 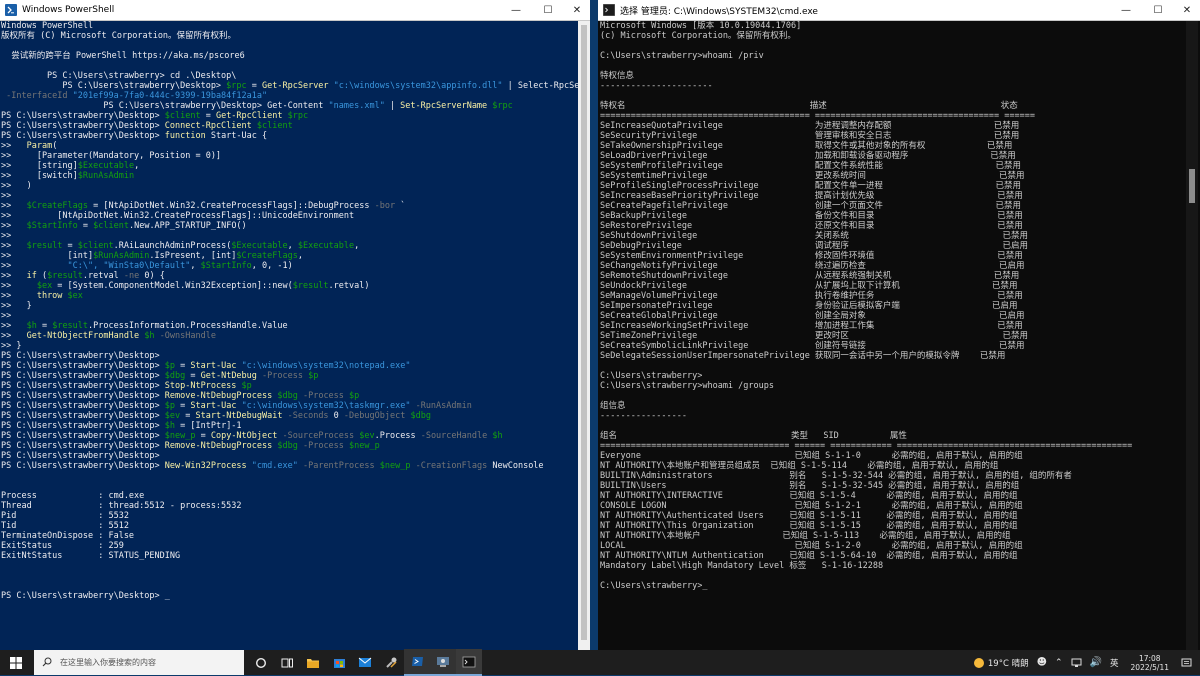 I want to click on console-token: 版权所有 (C) Microsoft Corporation。保留所有权利。, so click(x=119, y=36).